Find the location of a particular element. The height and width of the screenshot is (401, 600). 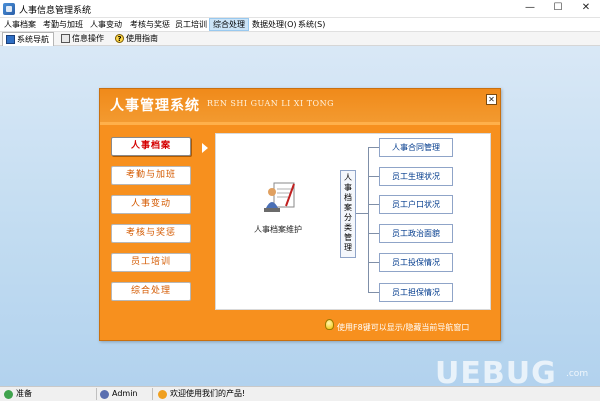

dialog-header: 人事管理系统 REN SHI GUAN LI XI TONG ✕ is located at coordinates (300, 105).